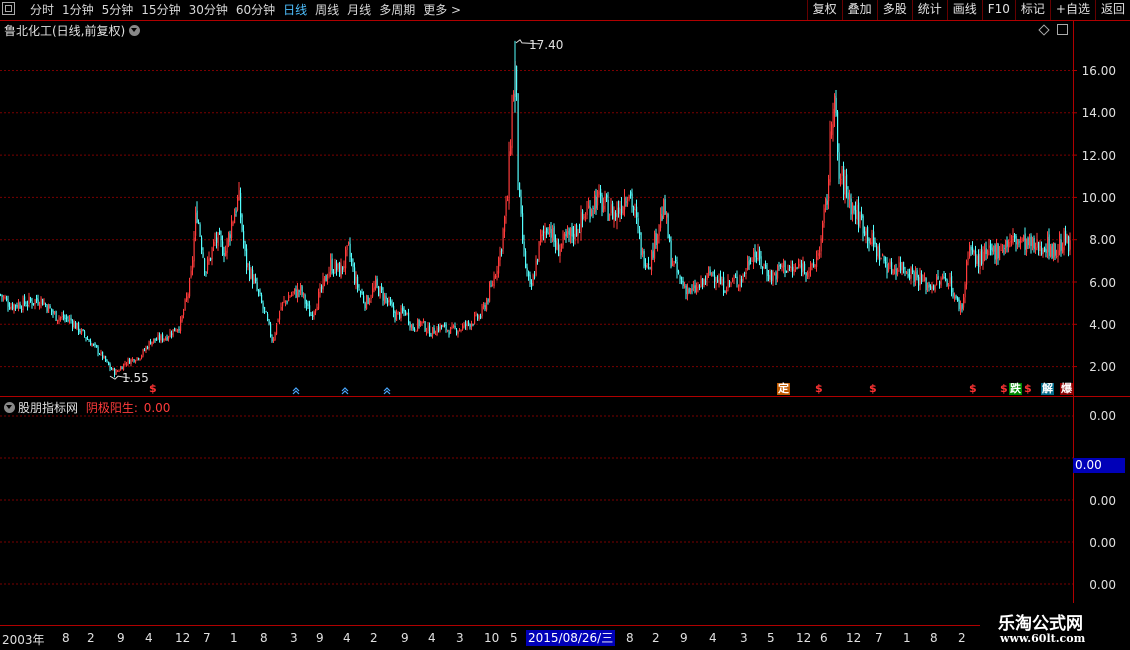  What do you see at coordinates (1043, 638) in the screenshot?
I see `watermark-url: www.60lt.com` at bounding box center [1043, 638].